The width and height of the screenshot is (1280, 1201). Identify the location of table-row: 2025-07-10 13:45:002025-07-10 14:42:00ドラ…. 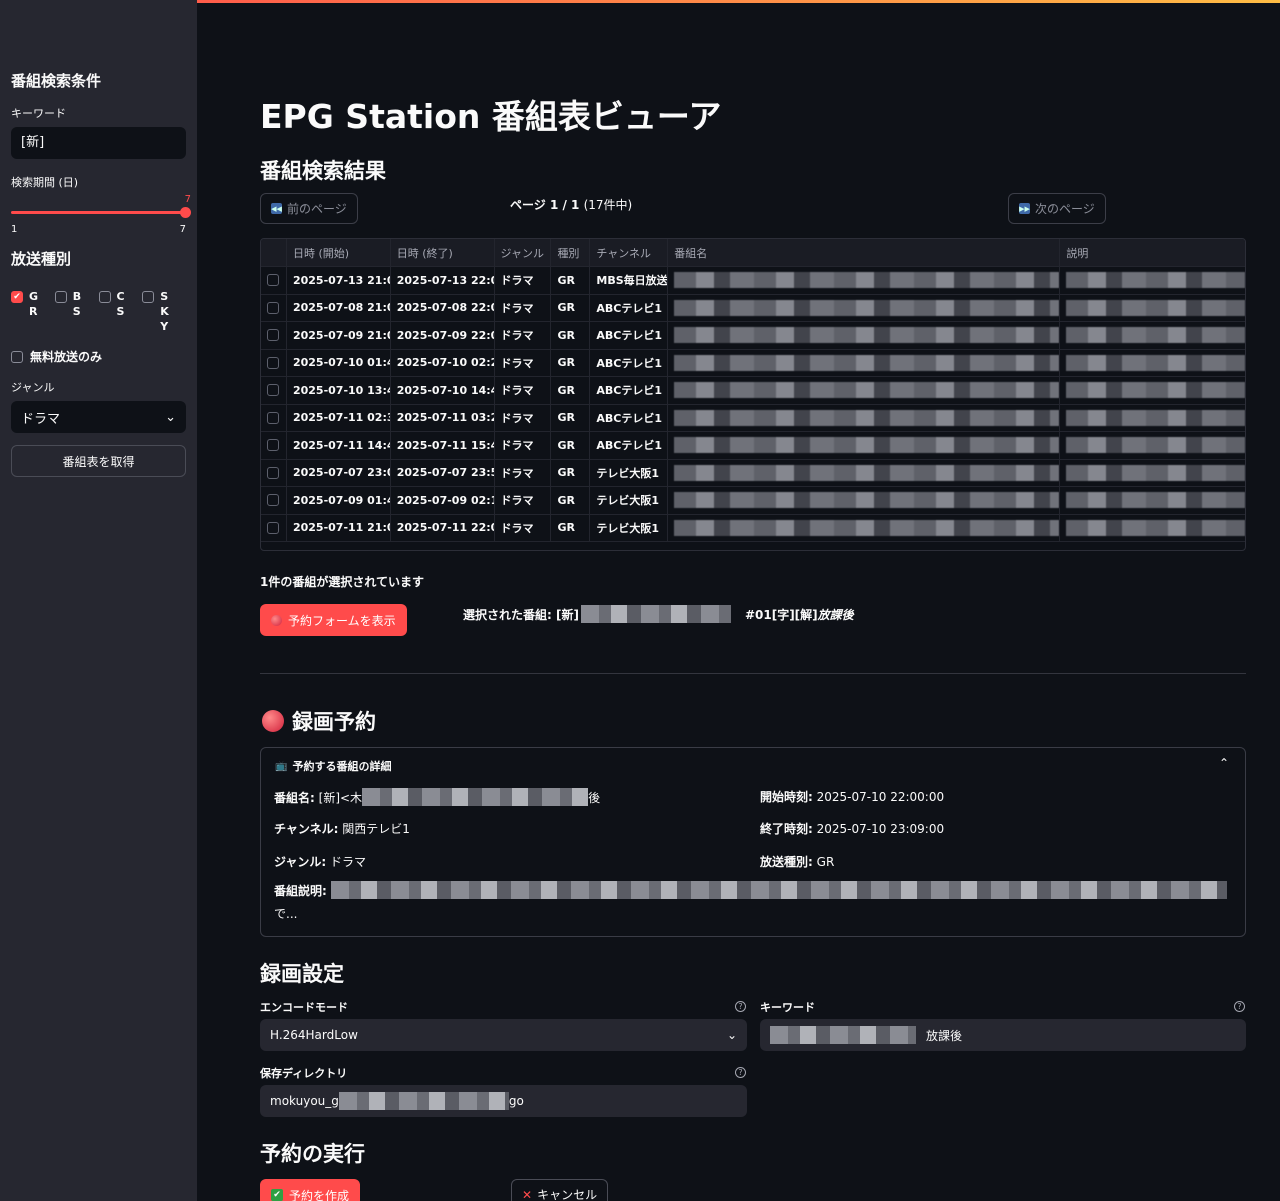
(753, 391).